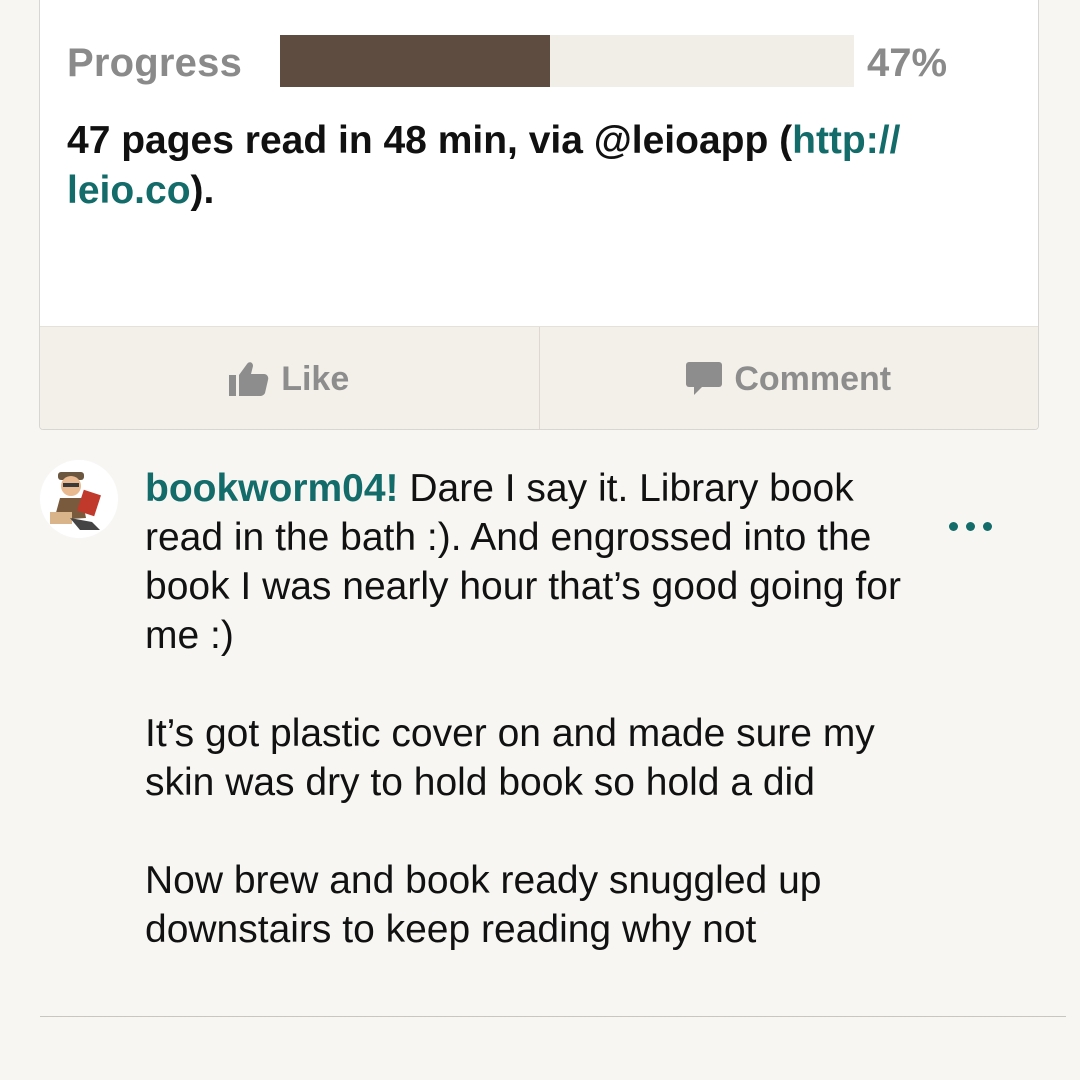  Describe the element at coordinates (202, 190) in the screenshot. I see `update-text-suffix: ).` at that location.